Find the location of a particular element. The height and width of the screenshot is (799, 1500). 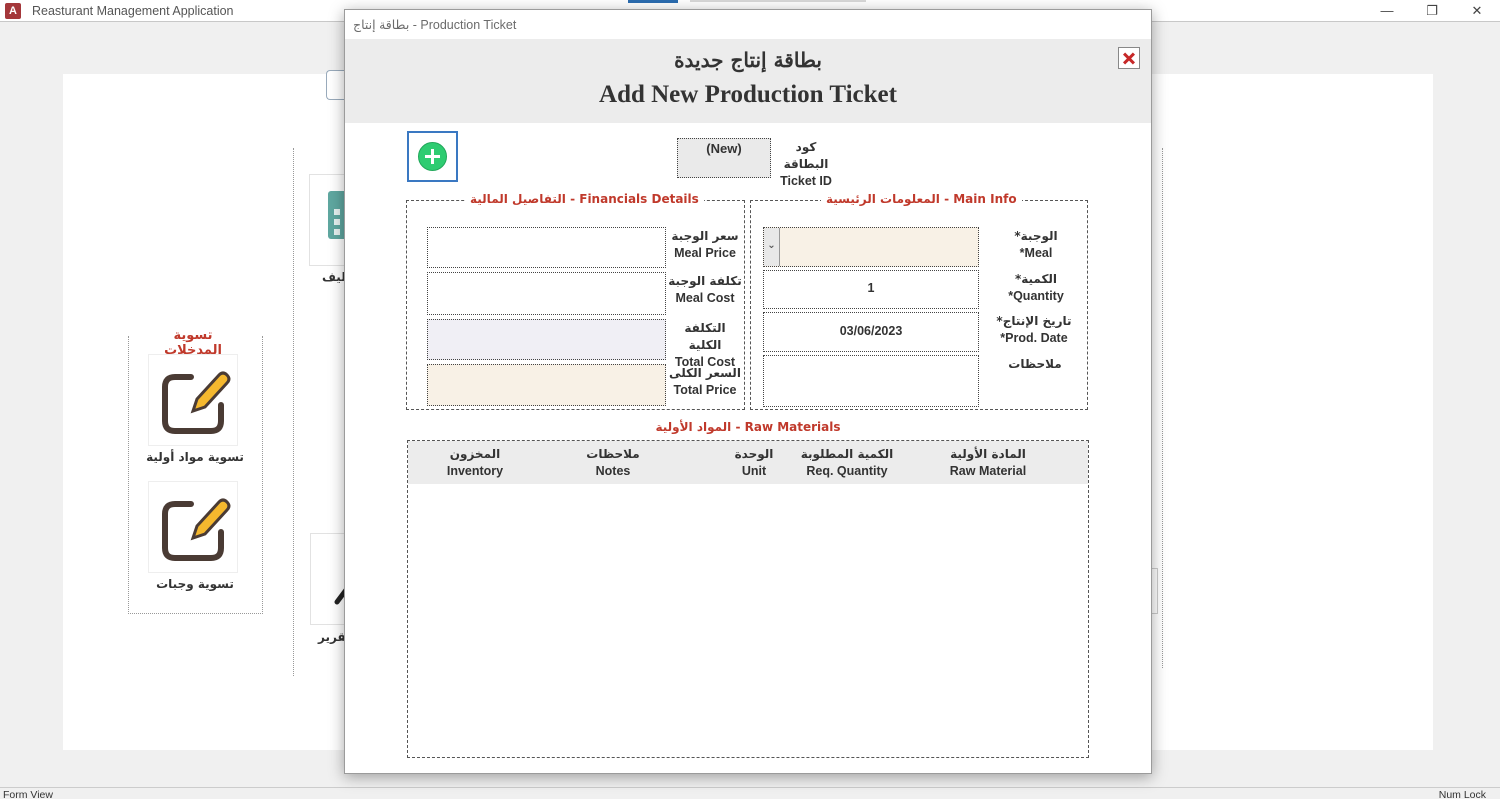

column-raw-material: المادة الأولية Raw Material is located at coordinates (988, 463).